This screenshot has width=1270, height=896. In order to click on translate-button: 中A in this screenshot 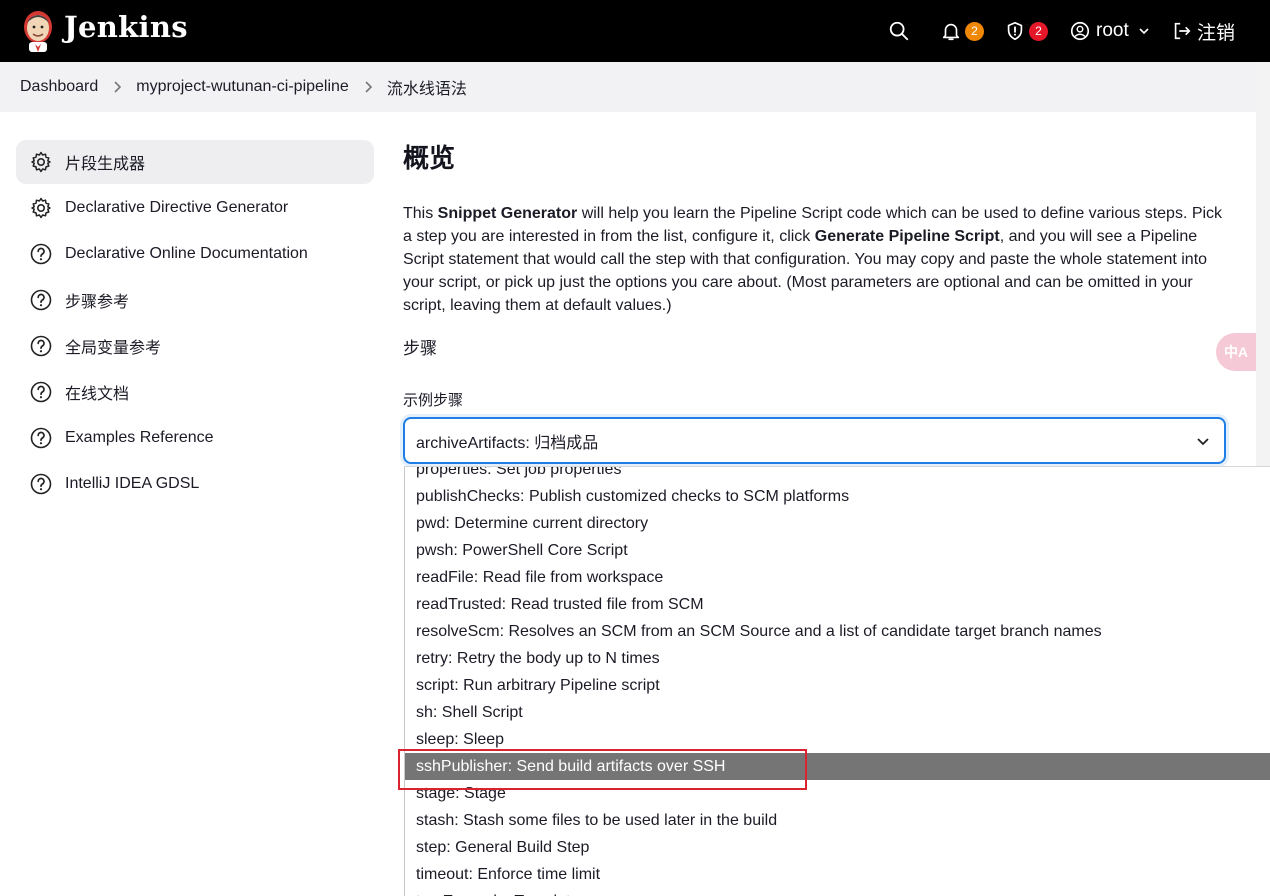, I will do `click(1236, 352)`.